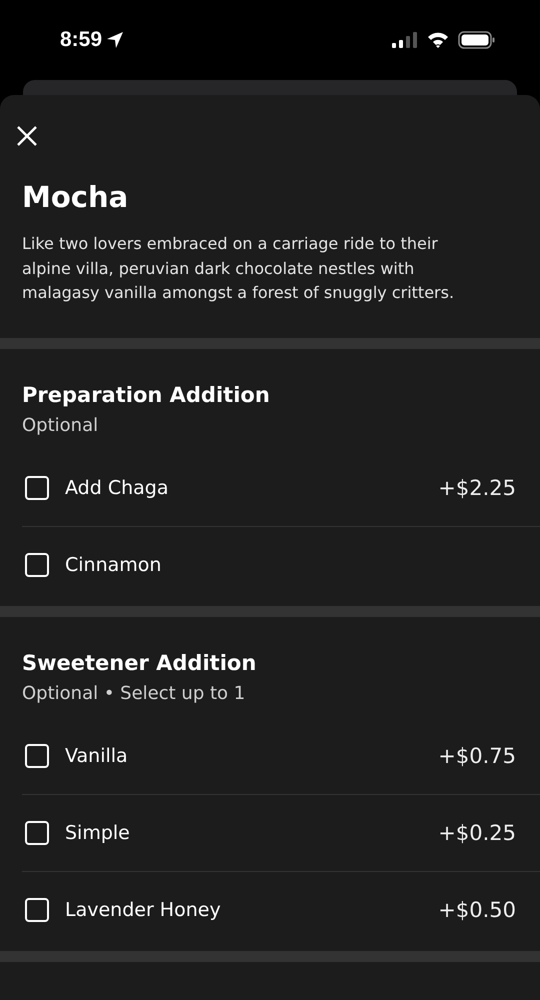 Image resolution: width=540 pixels, height=1000 pixels. Describe the element at coordinates (405, 40) in the screenshot. I see `signal-icon` at that location.